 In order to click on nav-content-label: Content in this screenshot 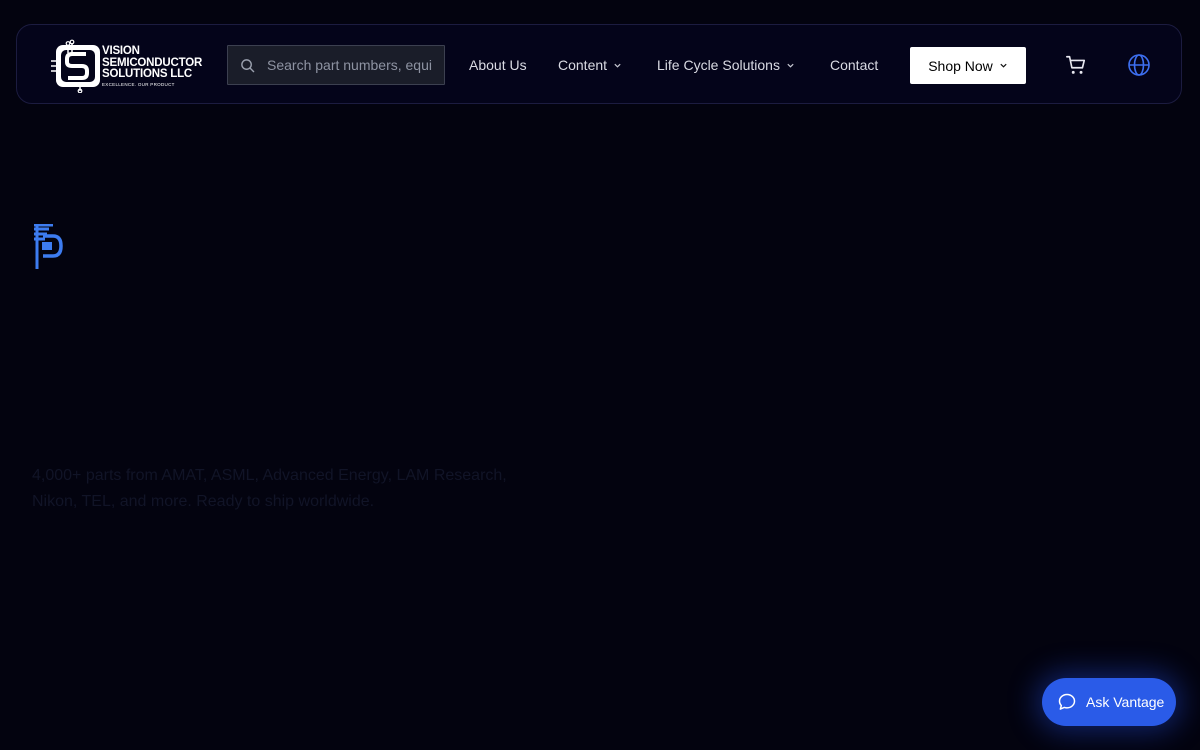, I will do `click(583, 65)`.